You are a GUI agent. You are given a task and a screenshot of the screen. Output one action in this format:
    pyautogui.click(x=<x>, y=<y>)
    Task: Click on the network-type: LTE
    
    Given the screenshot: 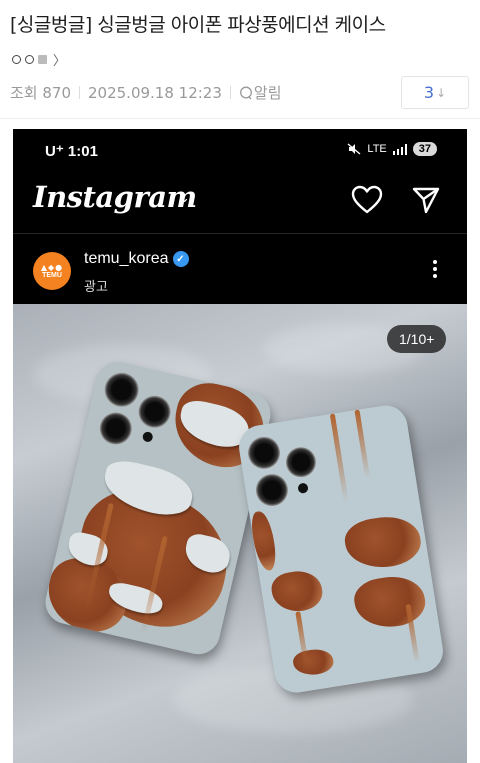 What is the action you would take?
    pyautogui.click(x=377, y=149)
    